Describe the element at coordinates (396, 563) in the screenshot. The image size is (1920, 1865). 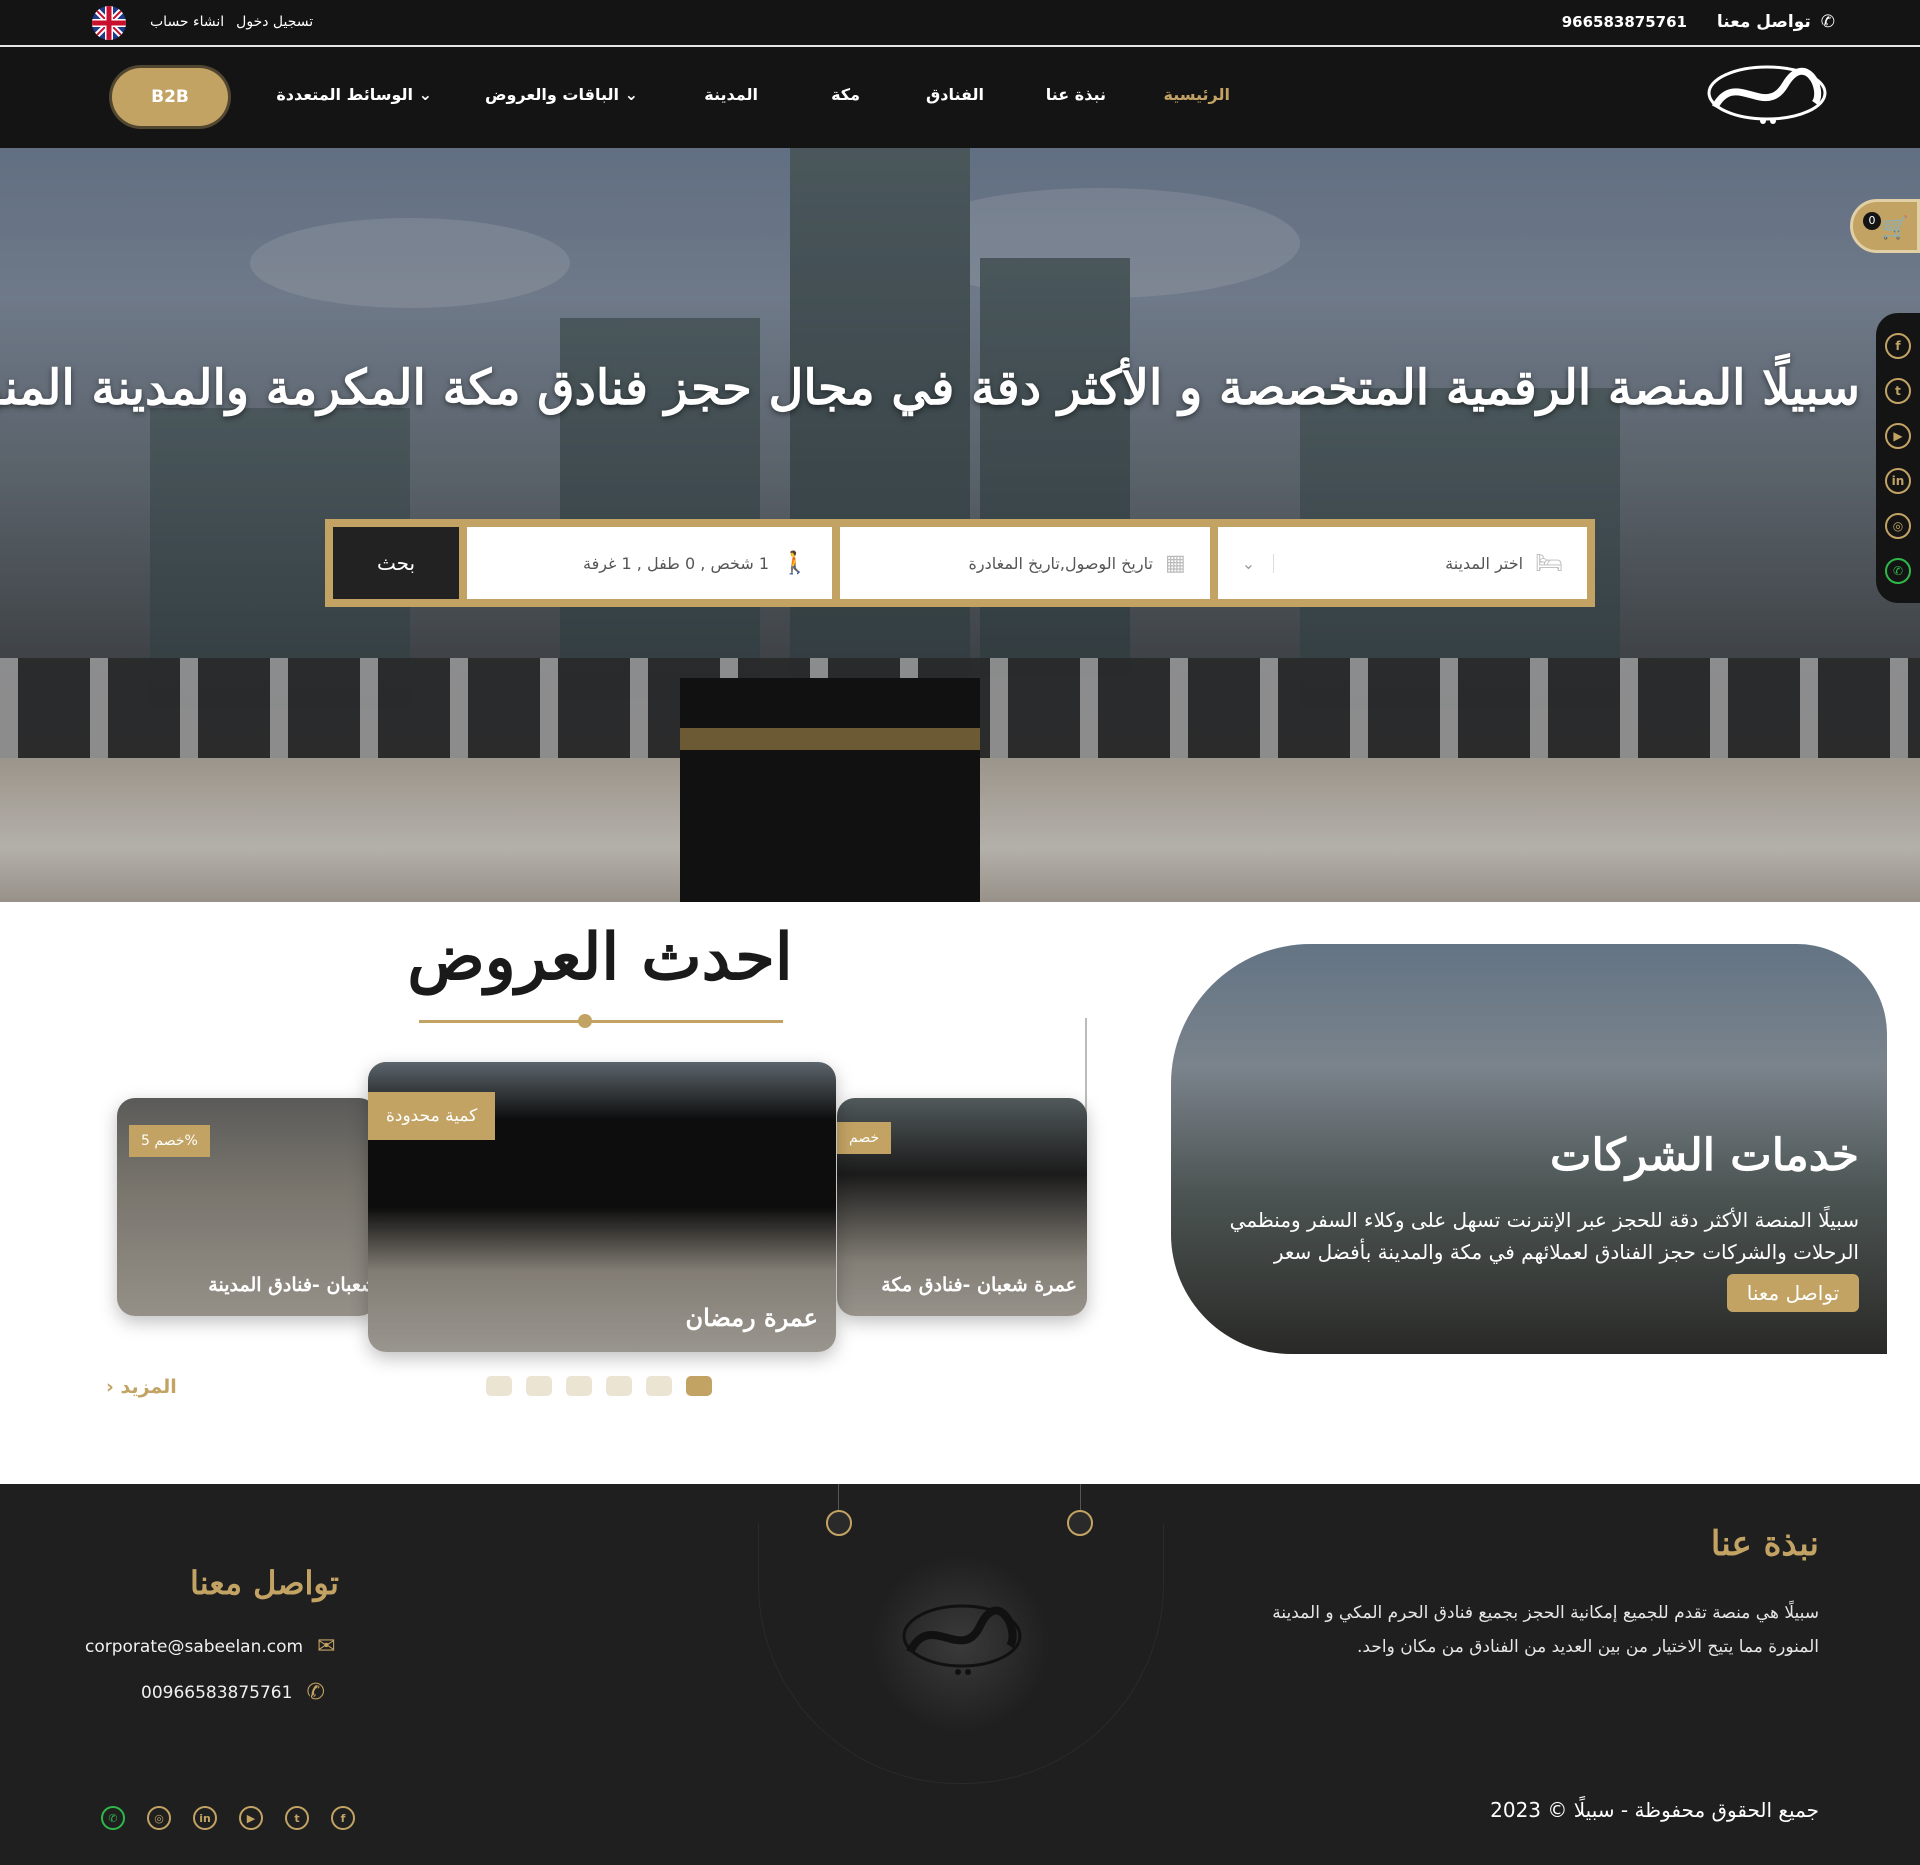
I see `search-button: بحث` at that location.